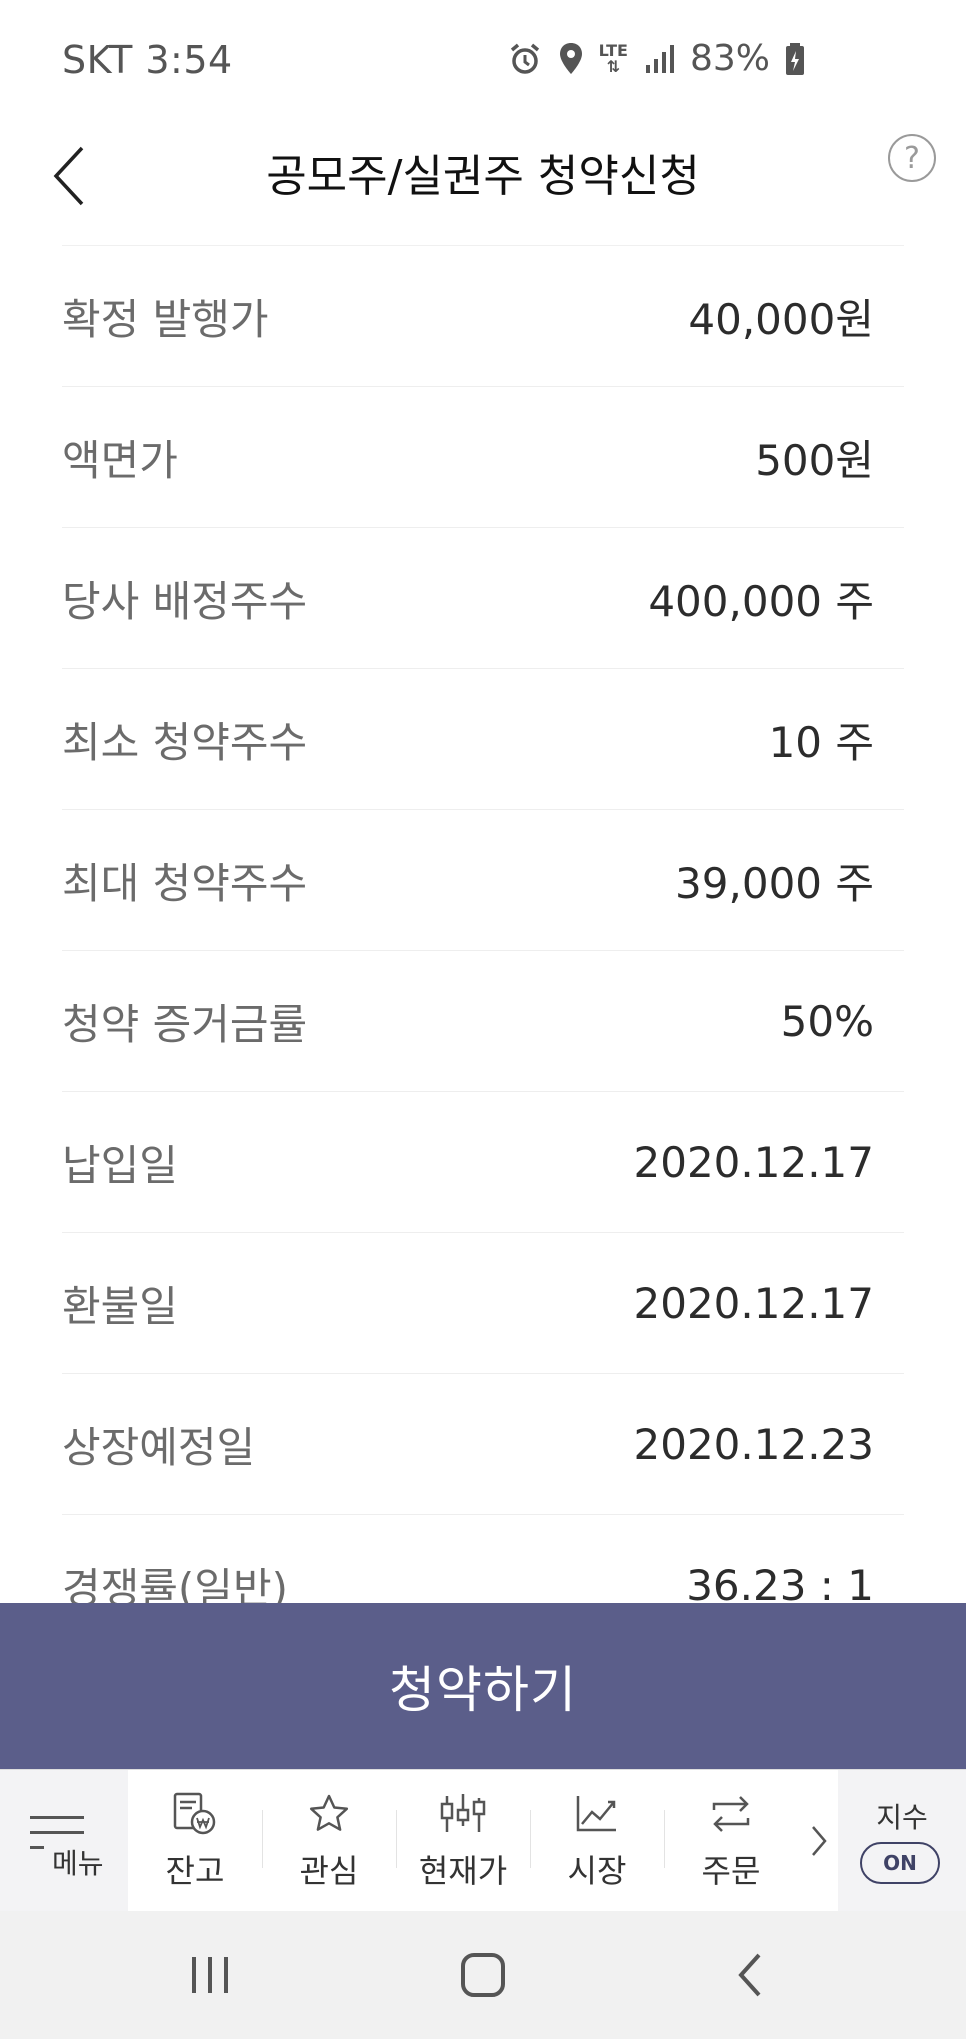 This screenshot has width=966, height=2039. I want to click on index-toggle: ON, so click(900, 1863).